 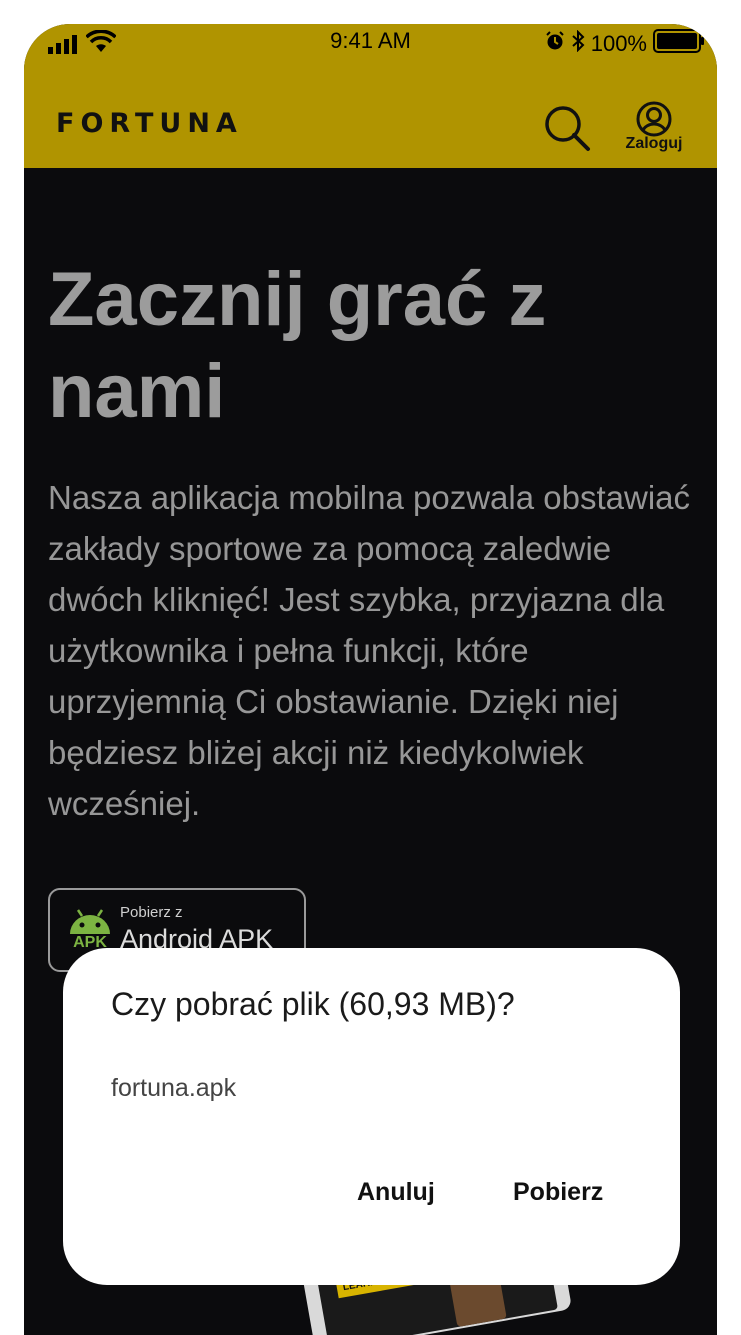 I want to click on battery-percent: 100%, so click(x=618, y=43).